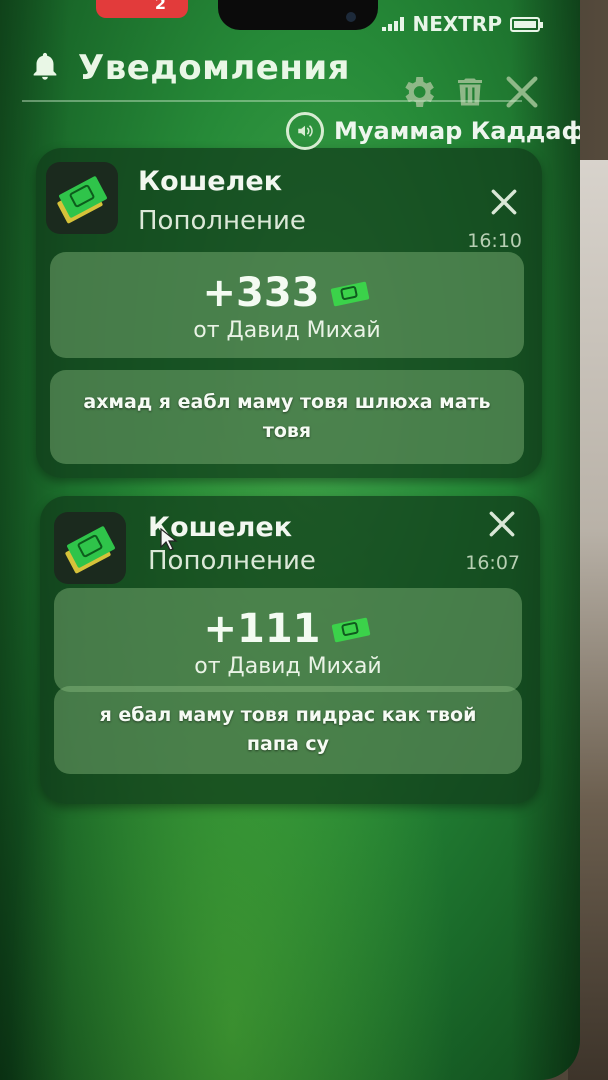  Describe the element at coordinates (214, 68) in the screenshot. I see `page-title: Уведомления` at that location.